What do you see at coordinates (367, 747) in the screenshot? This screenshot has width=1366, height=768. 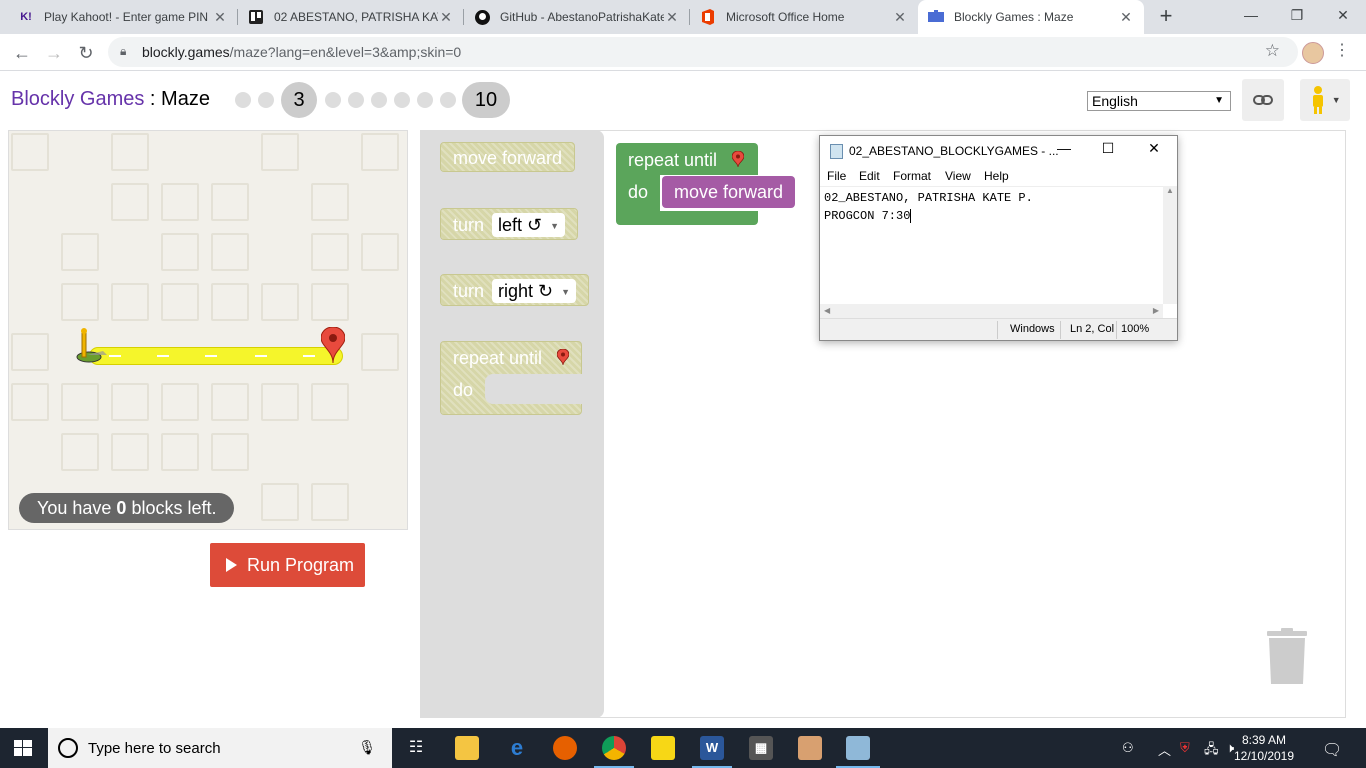 I see `microphone-icon: 🎙︎` at bounding box center [367, 747].